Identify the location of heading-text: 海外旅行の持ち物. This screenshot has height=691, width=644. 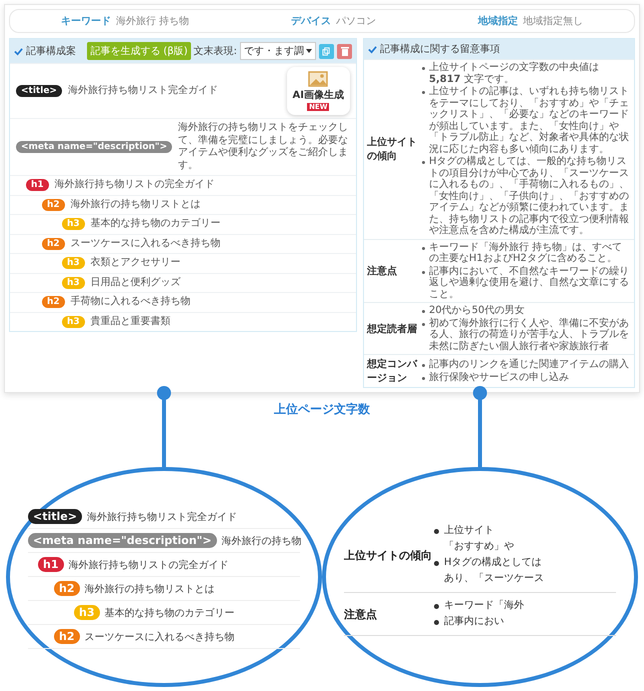
(262, 541).